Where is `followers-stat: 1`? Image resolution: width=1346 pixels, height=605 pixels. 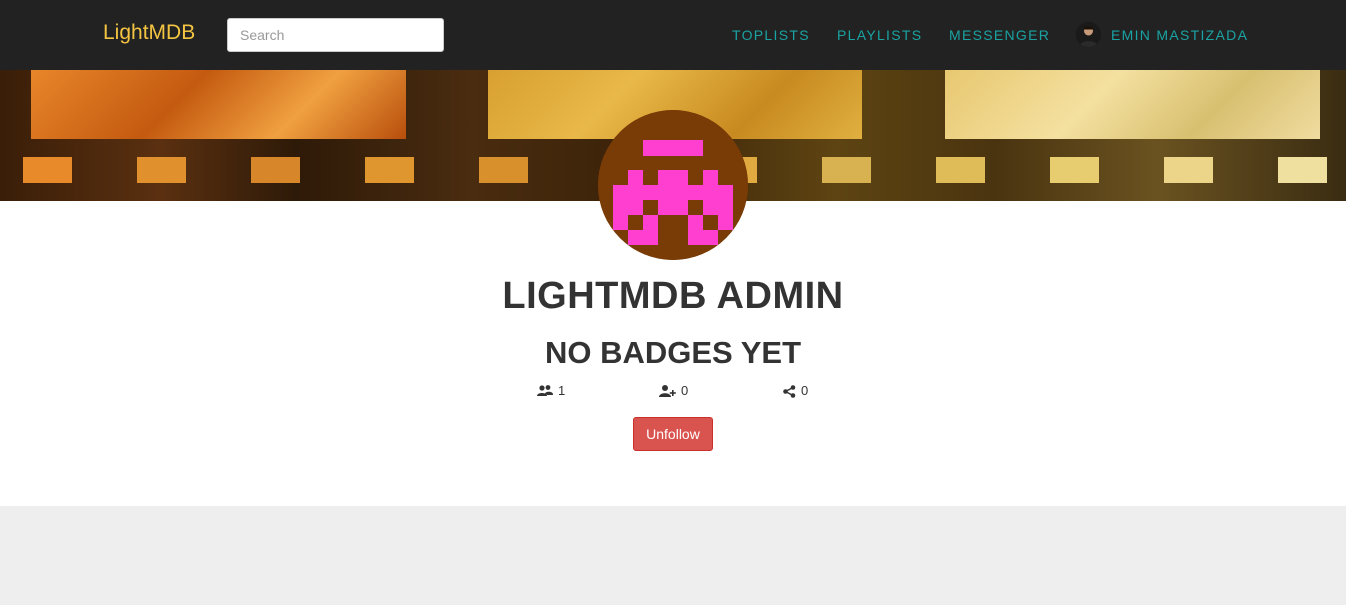
followers-stat: 1 is located at coordinates (551, 391).